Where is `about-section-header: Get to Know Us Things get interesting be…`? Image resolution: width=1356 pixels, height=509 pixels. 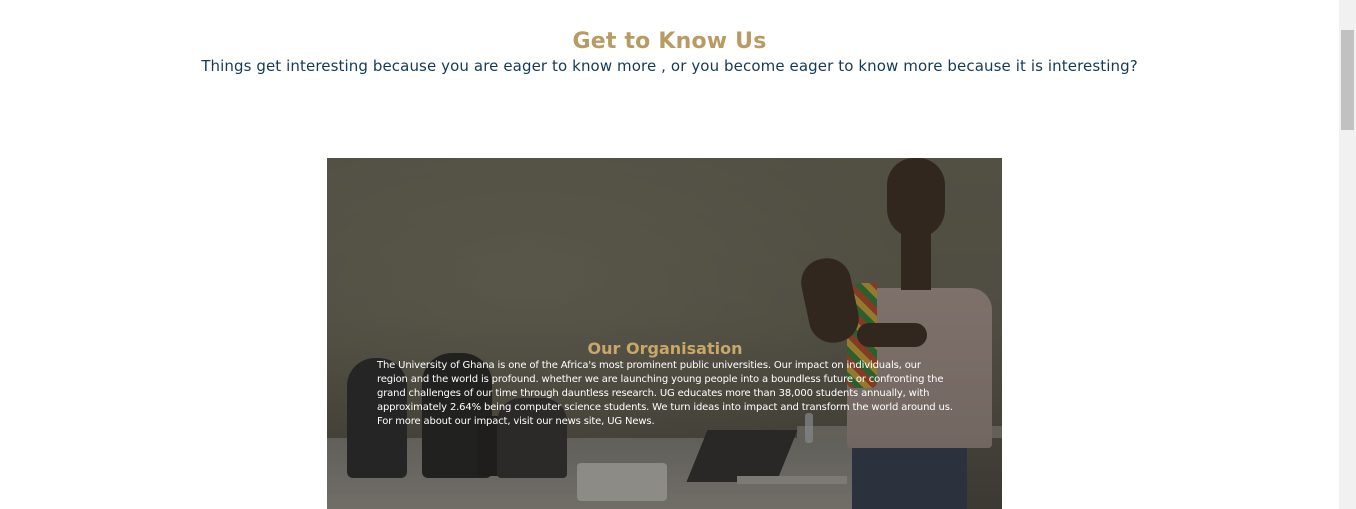
about-section-header: Get to Know Us Things get interesting be… is located at coordinates (669, 52).